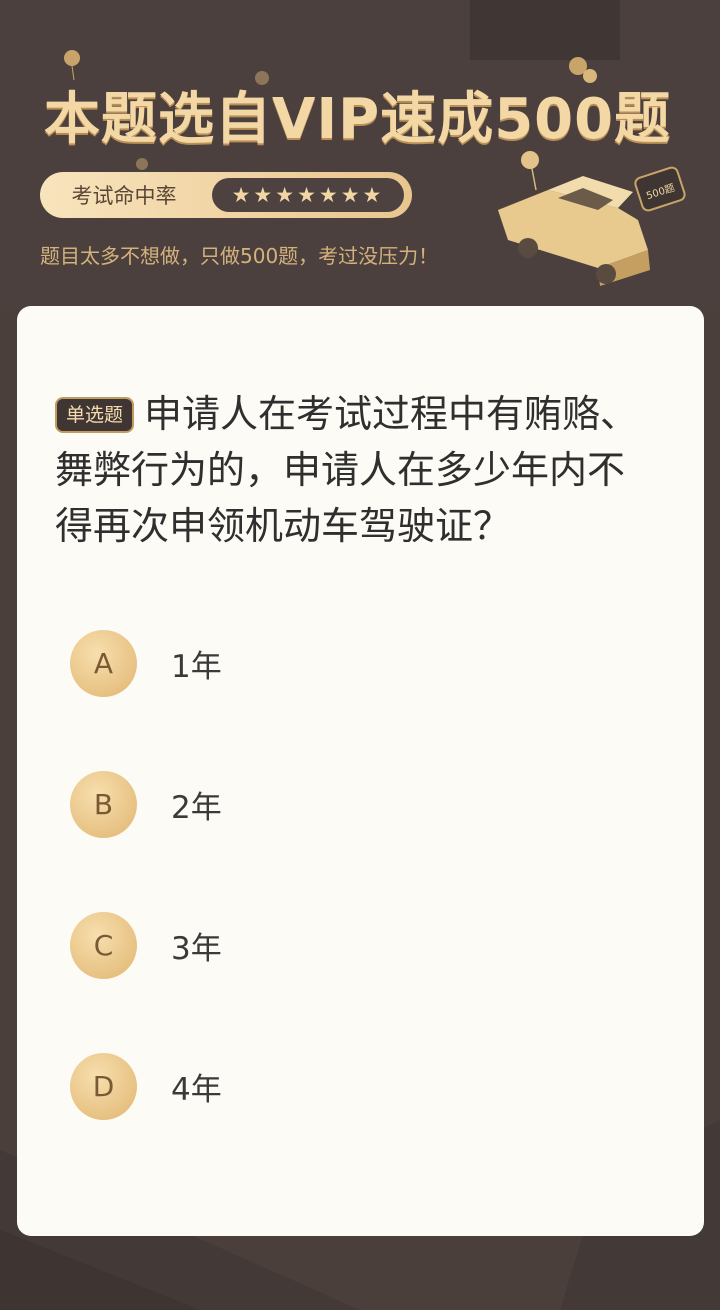 The image size is (720, 1310). I want to click on option-a-text: 1年, so click(196, 666).